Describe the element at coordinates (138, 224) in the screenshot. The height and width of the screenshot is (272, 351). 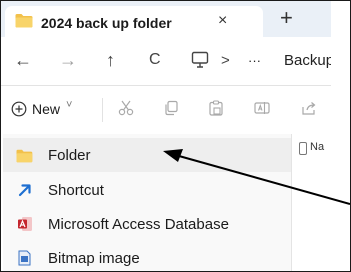
I see `menu-item-label: Microsoft Access Database` at that location.